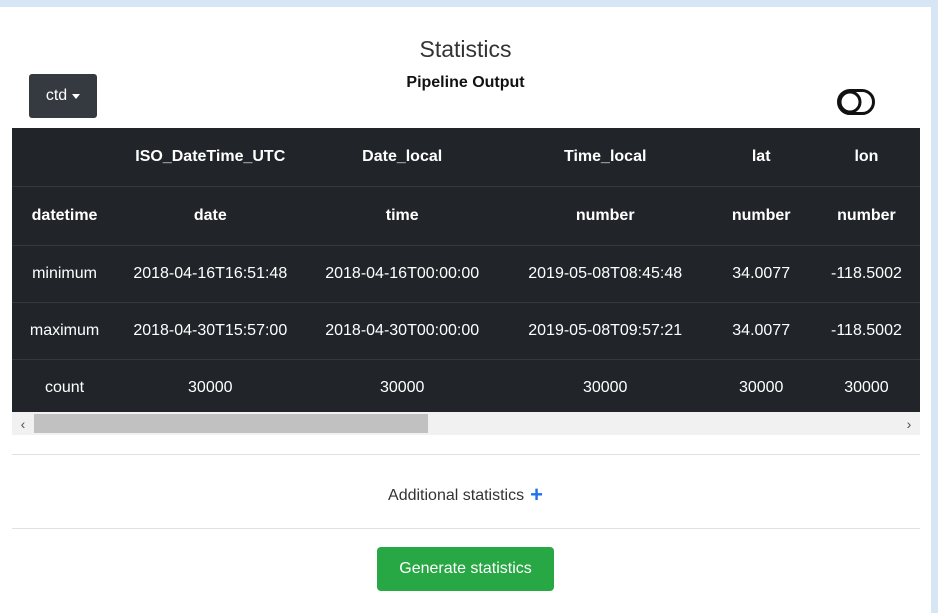 This screenshot has height=613, width=938. I want to click on generate-statistics-button: Generate statistics, so click(465, 569).